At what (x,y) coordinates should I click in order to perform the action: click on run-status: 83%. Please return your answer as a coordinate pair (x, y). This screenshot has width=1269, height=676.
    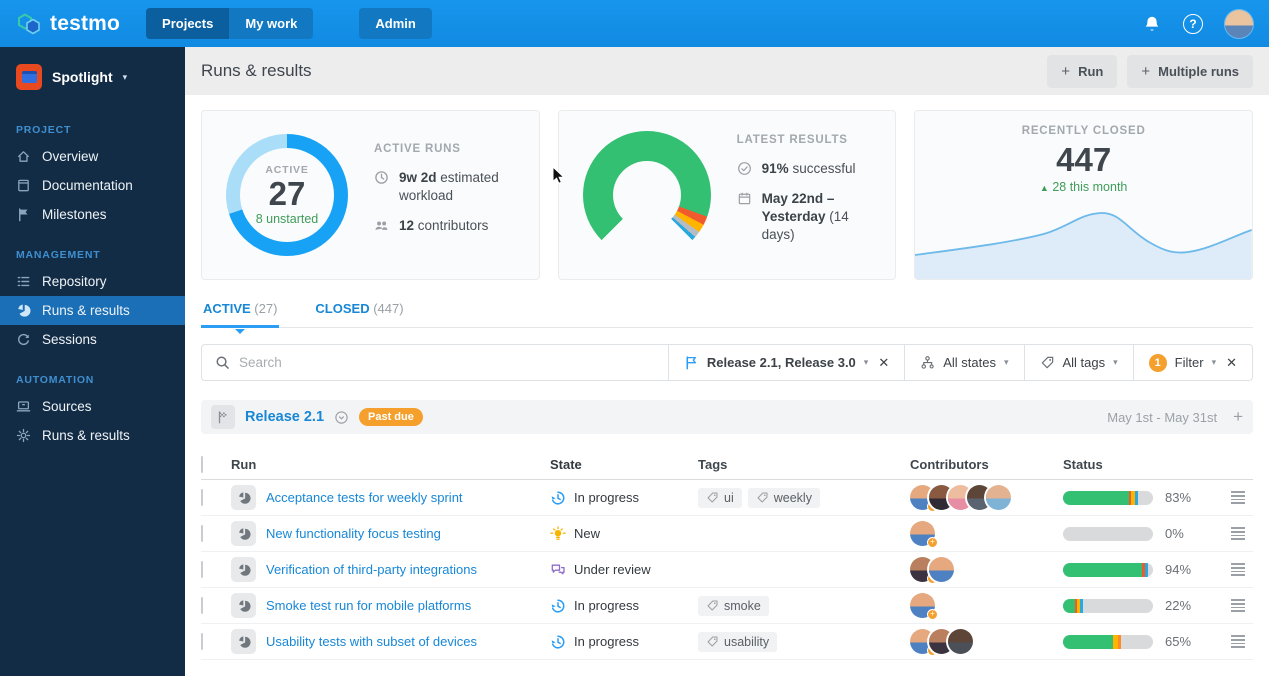
    Looking at the image, I should click on (1158, 497).